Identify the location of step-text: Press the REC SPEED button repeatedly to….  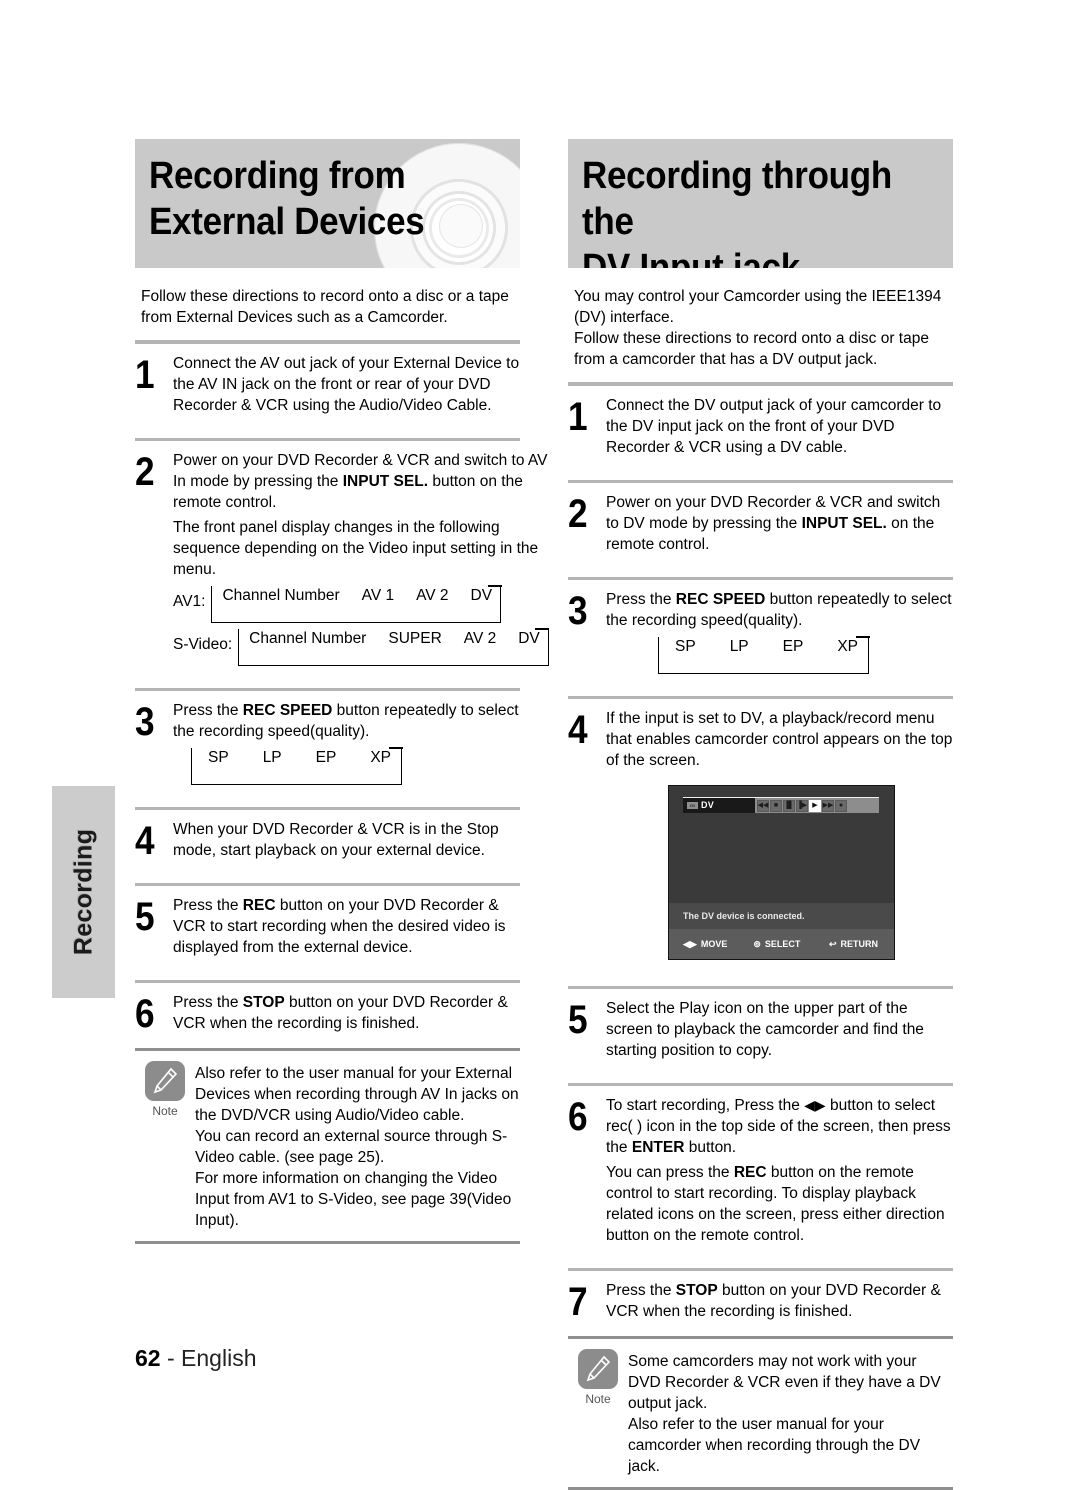
(346, 742).